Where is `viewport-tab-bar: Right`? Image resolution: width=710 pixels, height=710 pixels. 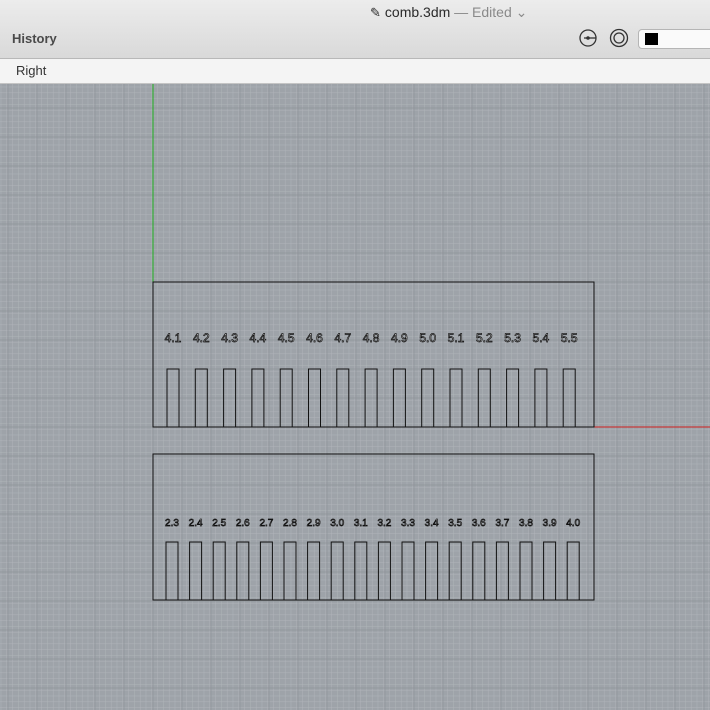 viewport-tab-bar: Right is located at coordinates (355, 71).